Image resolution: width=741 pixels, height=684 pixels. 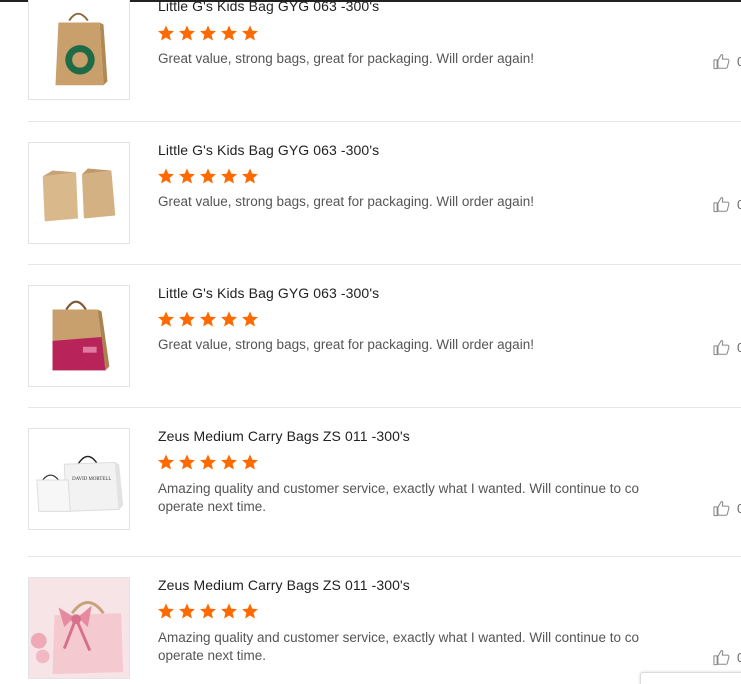 I want to click on review-image-gift-bag, so click(x=79, y=628).